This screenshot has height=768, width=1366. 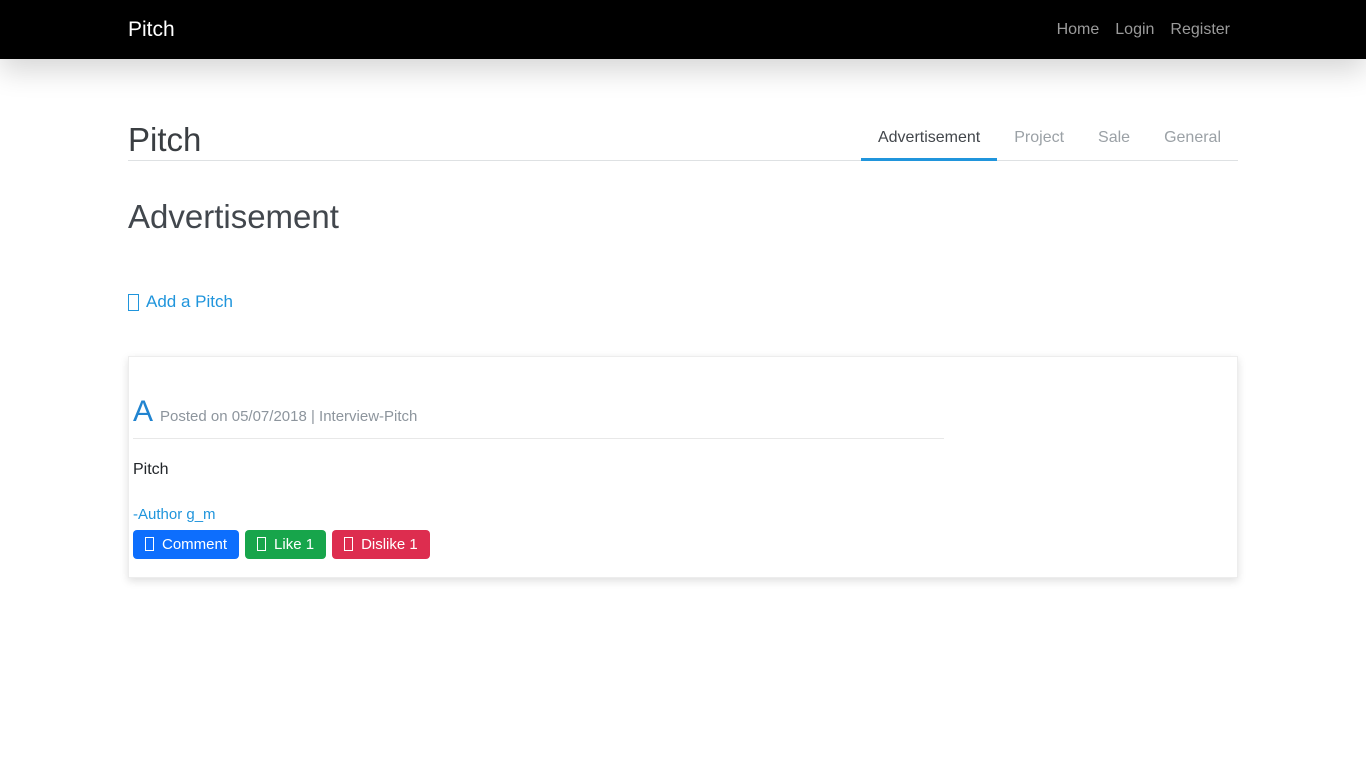 What do you see at coordinates (165, 140) in the screenshot?
I see `page-title: Pitch` at bounding box center [165, 140].